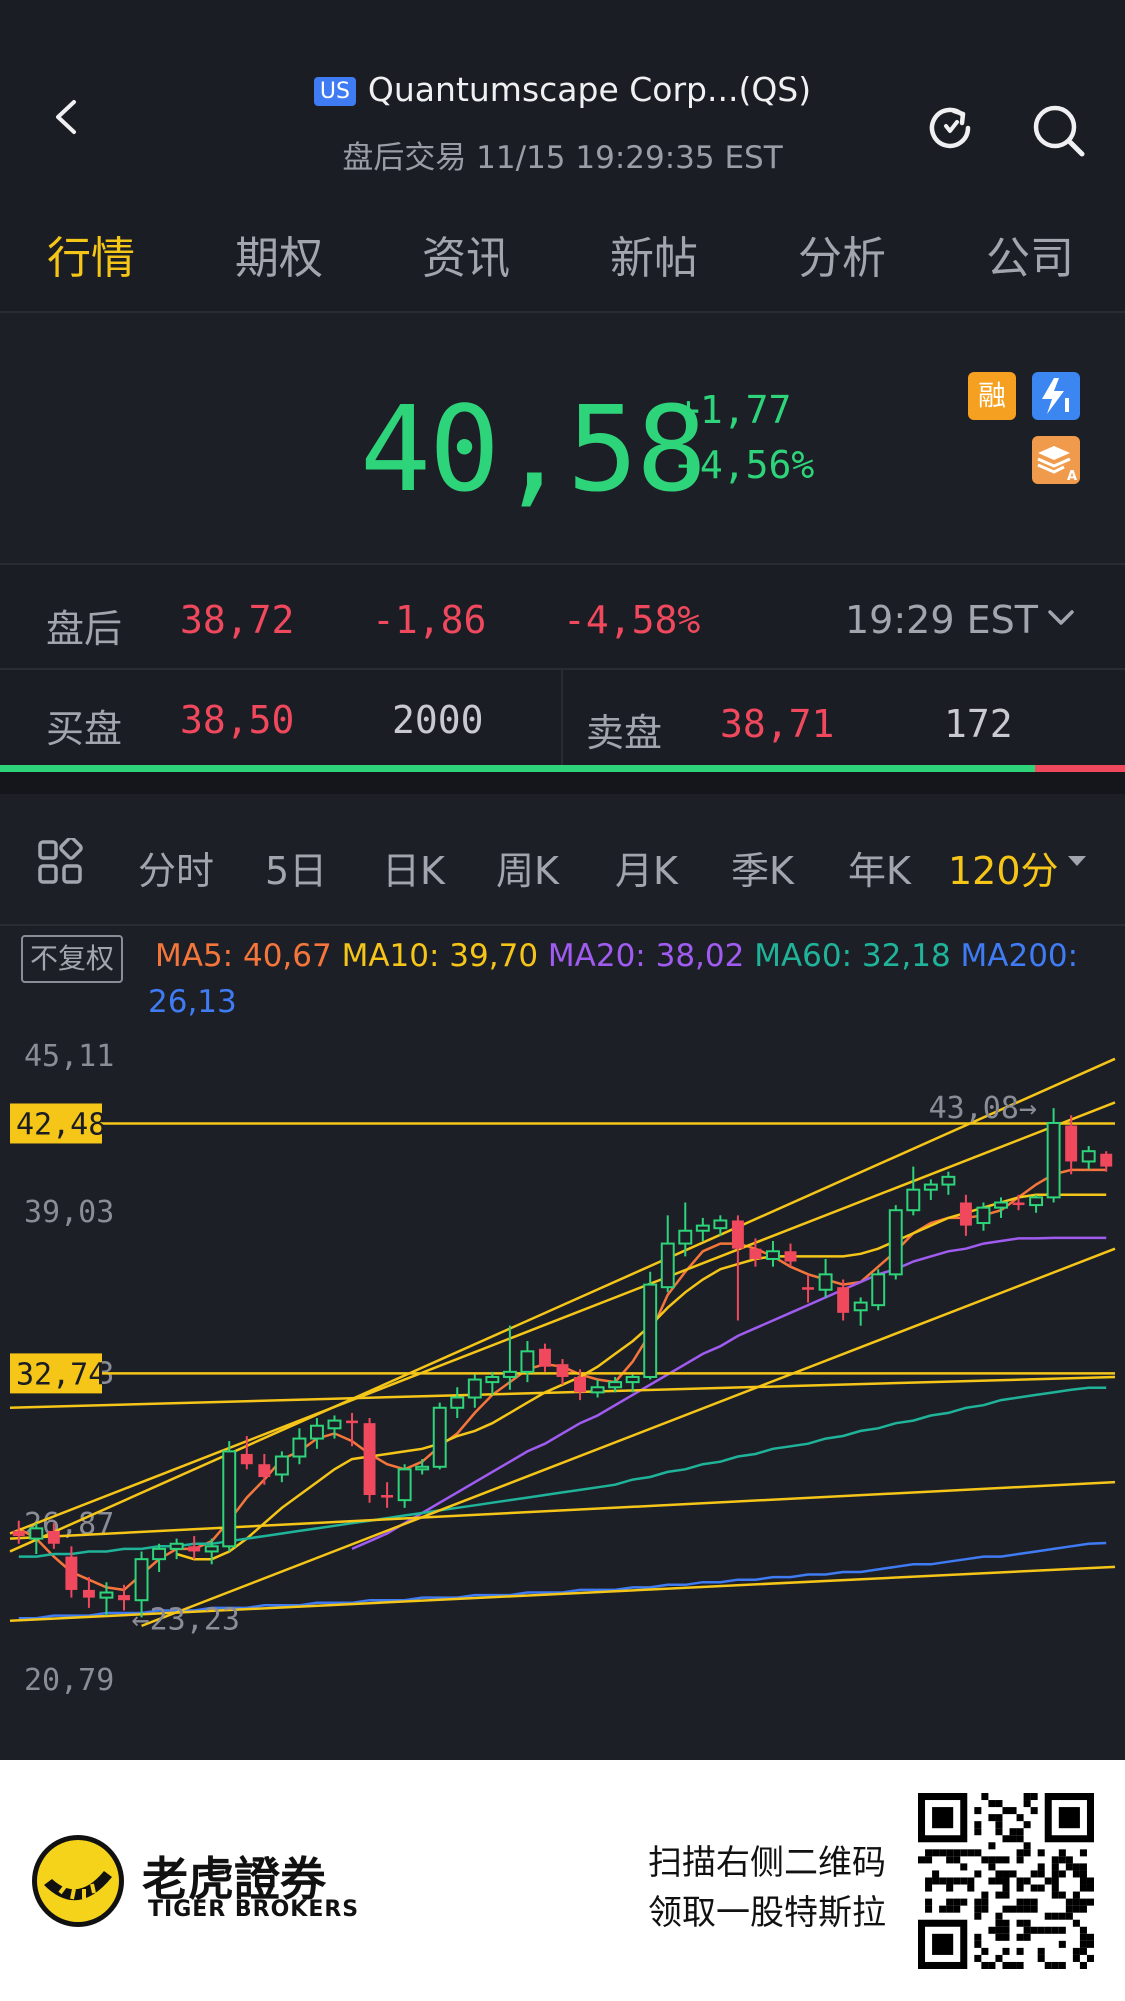 The width and height of the screenshot is (1125, 2001). Describe the element at coordinates (1030, 254) in the screenshot. I see `tab-company: 公司` at that location.